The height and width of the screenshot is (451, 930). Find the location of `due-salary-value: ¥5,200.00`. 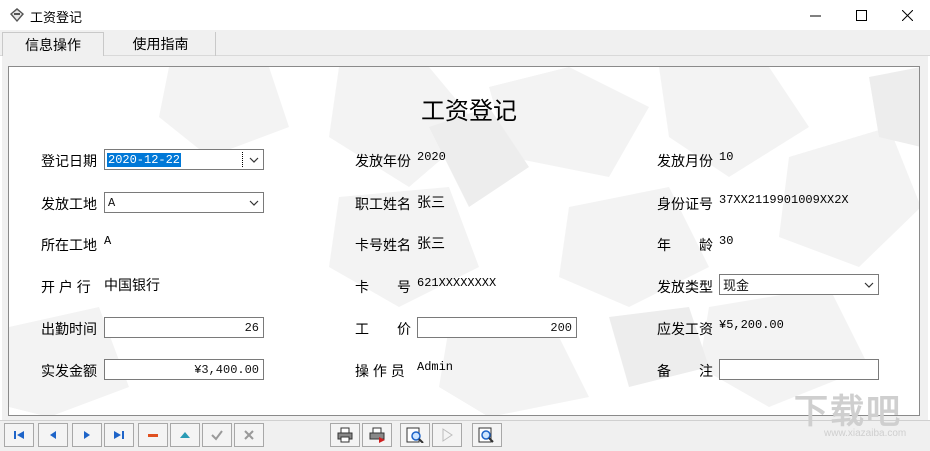

due-salary-value: ¥5,200.00 is located at coordinates (751, 325).